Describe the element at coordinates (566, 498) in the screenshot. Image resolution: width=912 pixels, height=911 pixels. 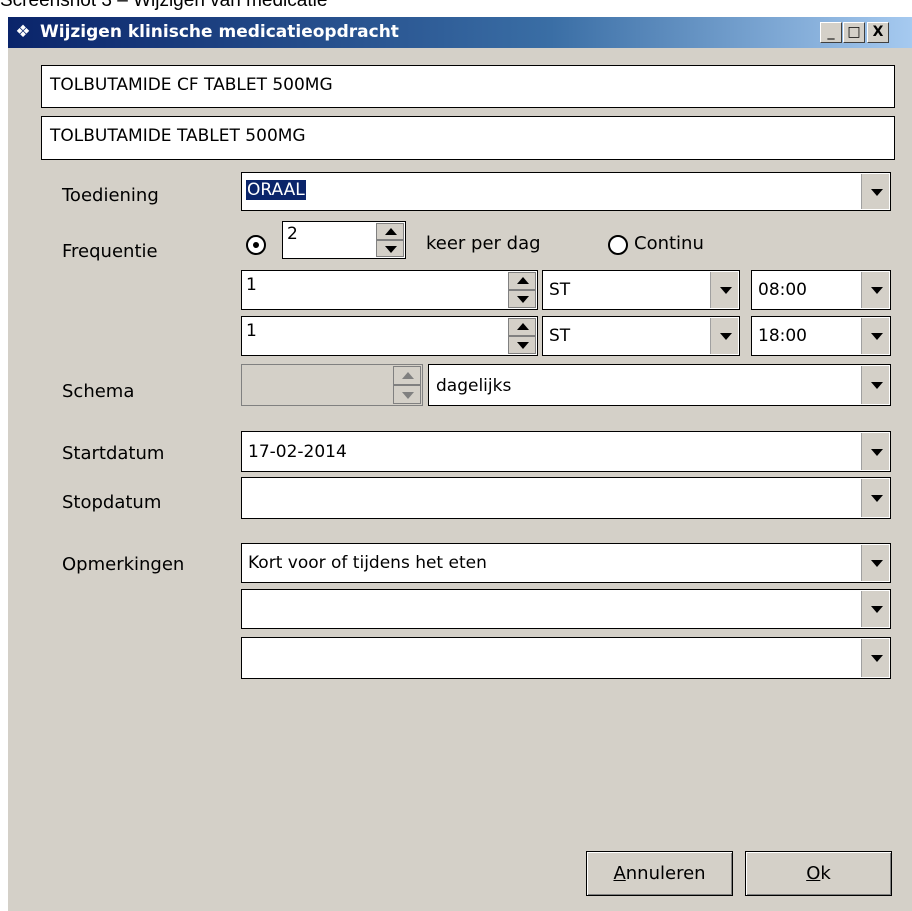
I see `stopdatum-picker` at that location.